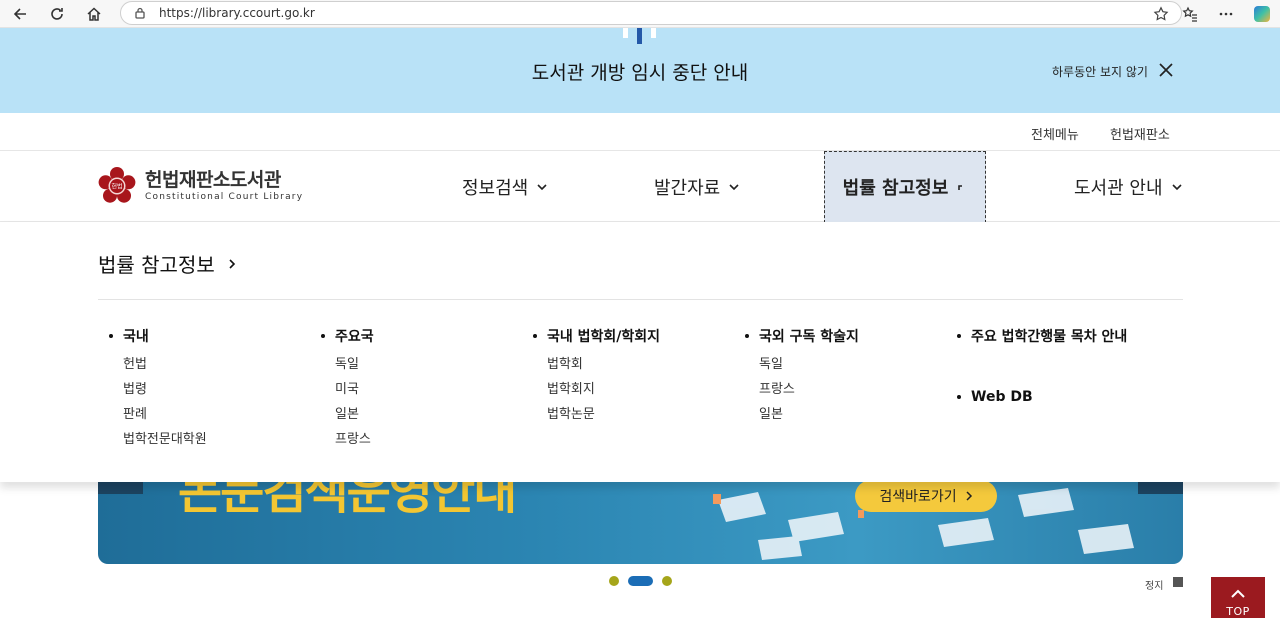 The width and height of the screenshot is (1280, 618). I want to click on copilot-button, so click(1262, 14).